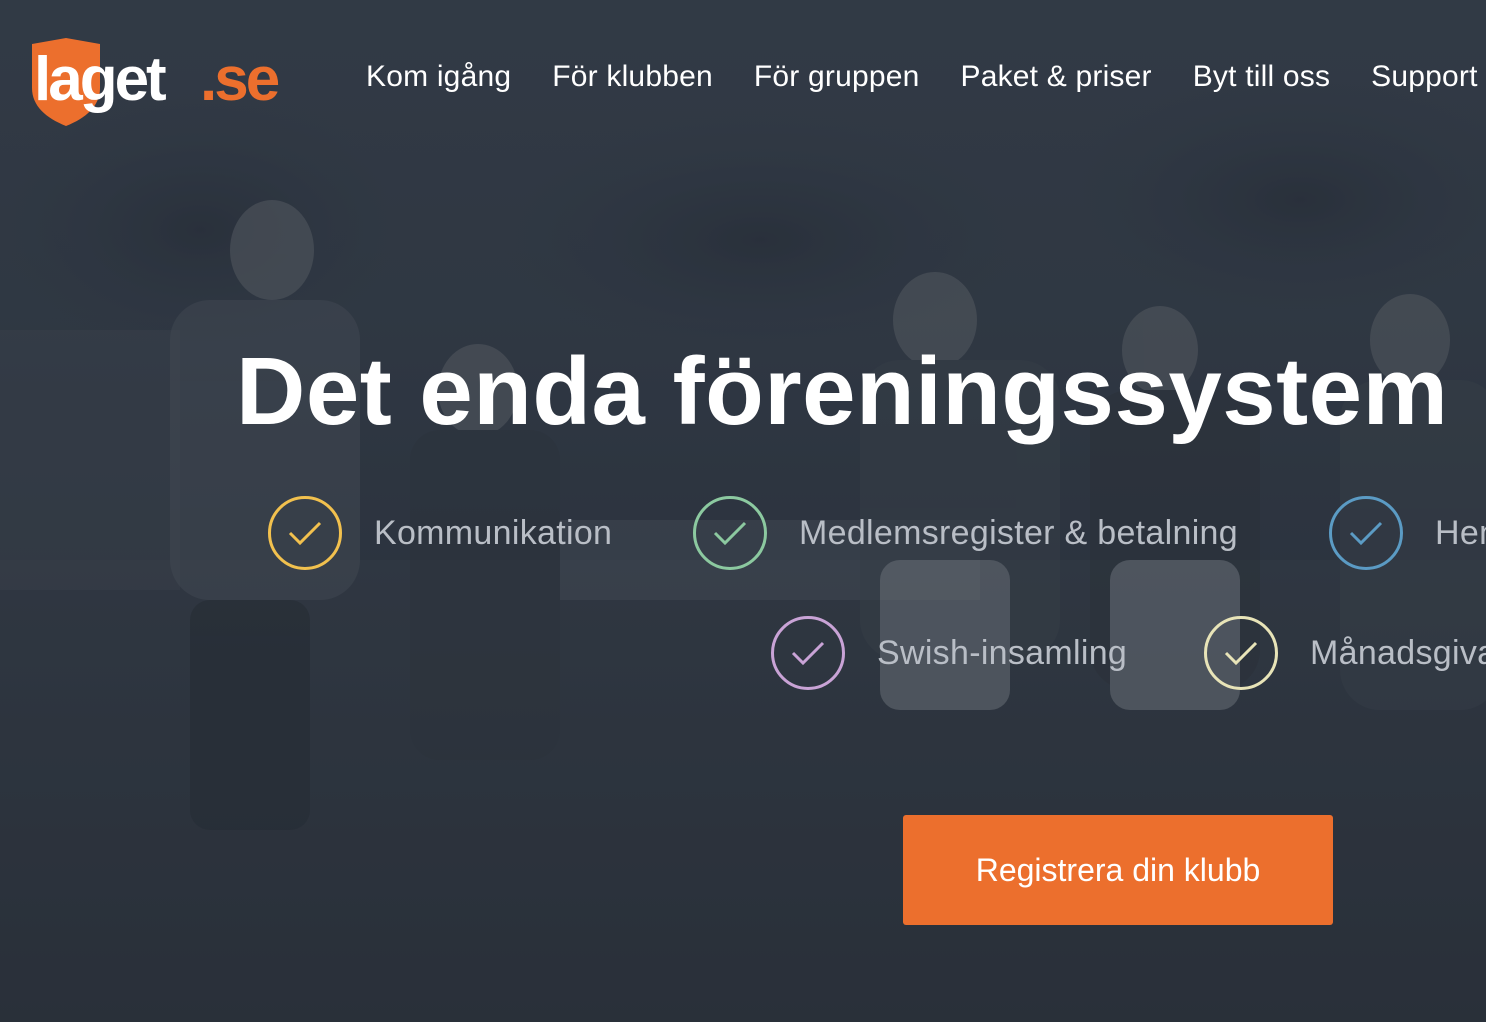 The image size is (1486, 1022). I want to click on feature-medlemsregister: Medlemsregister & betalning, so click(965, 533).